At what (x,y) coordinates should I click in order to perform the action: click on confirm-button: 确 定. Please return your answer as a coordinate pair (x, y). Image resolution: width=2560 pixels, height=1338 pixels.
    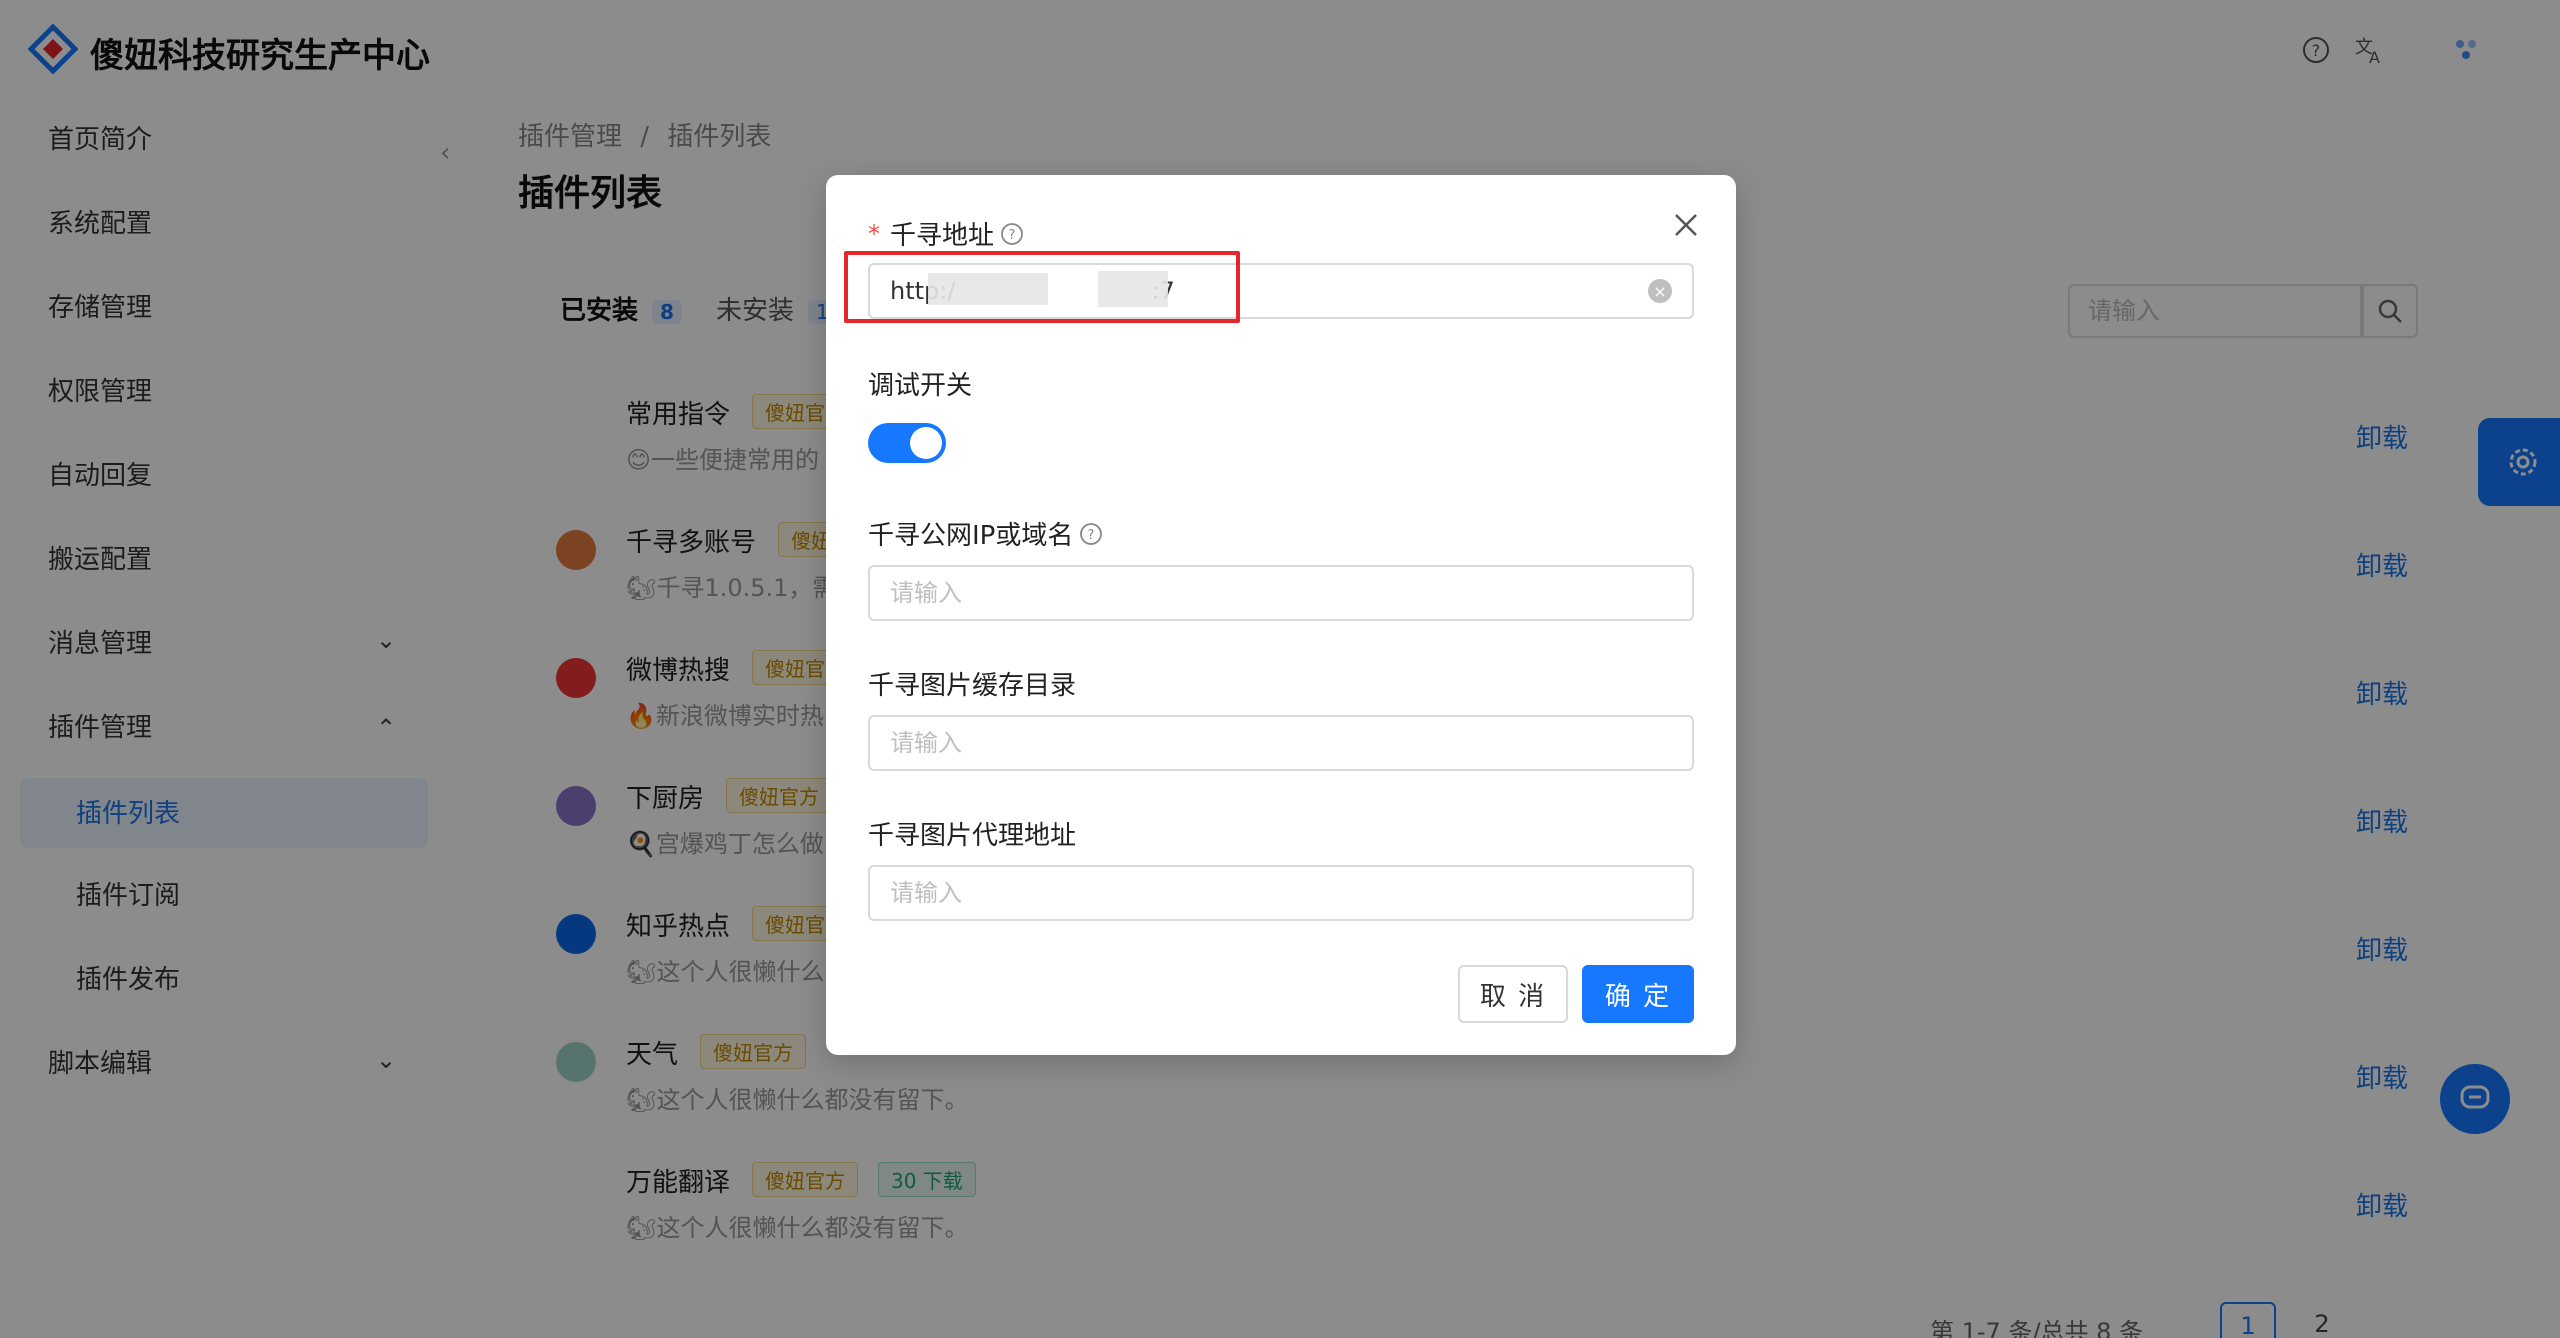
    Looking at the image, I should click on (1638, 994).